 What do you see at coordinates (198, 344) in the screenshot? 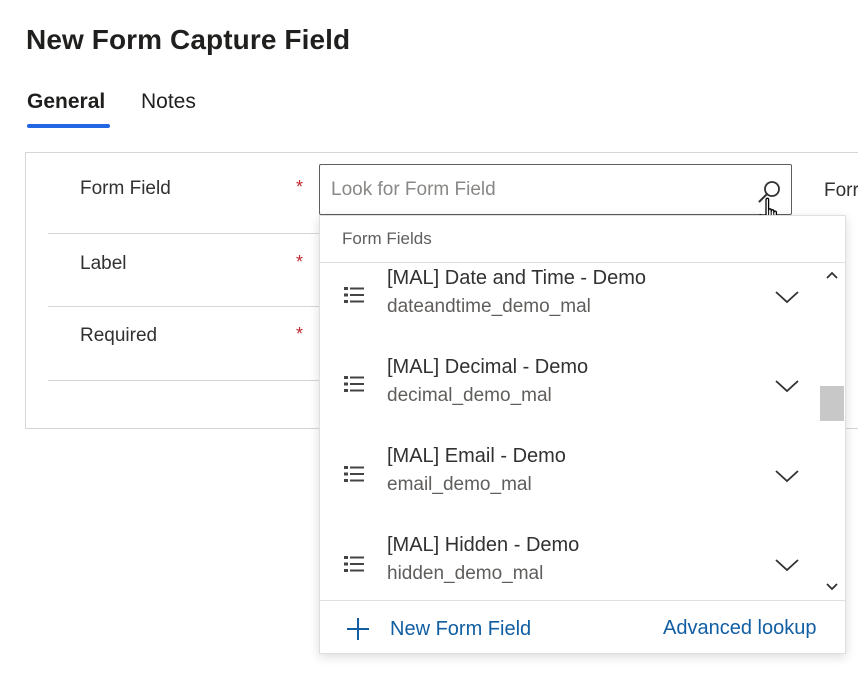
I see `form-row-required: Required *` at bounding box center [198, 344].